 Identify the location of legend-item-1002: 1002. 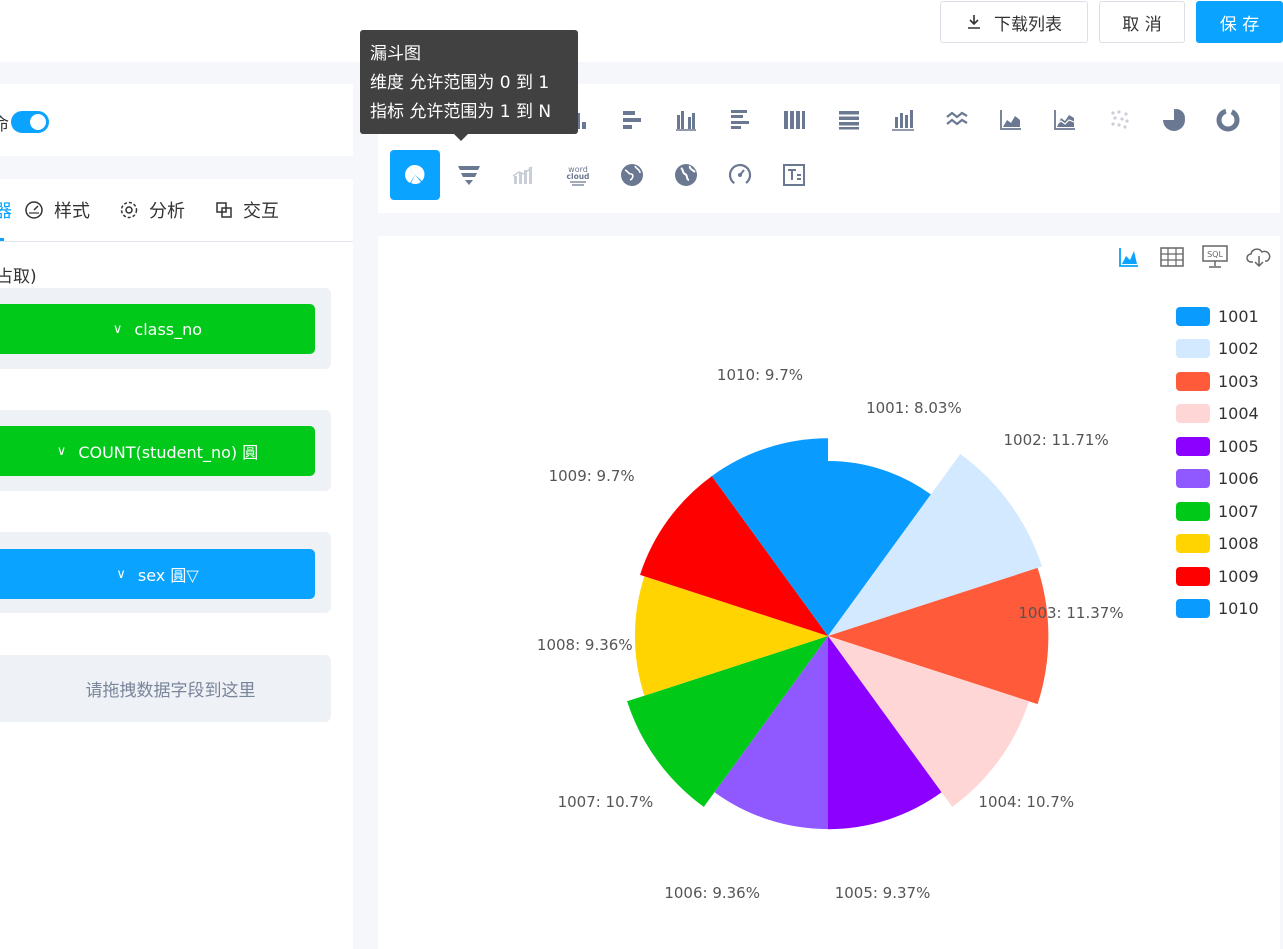
(1217, 349).